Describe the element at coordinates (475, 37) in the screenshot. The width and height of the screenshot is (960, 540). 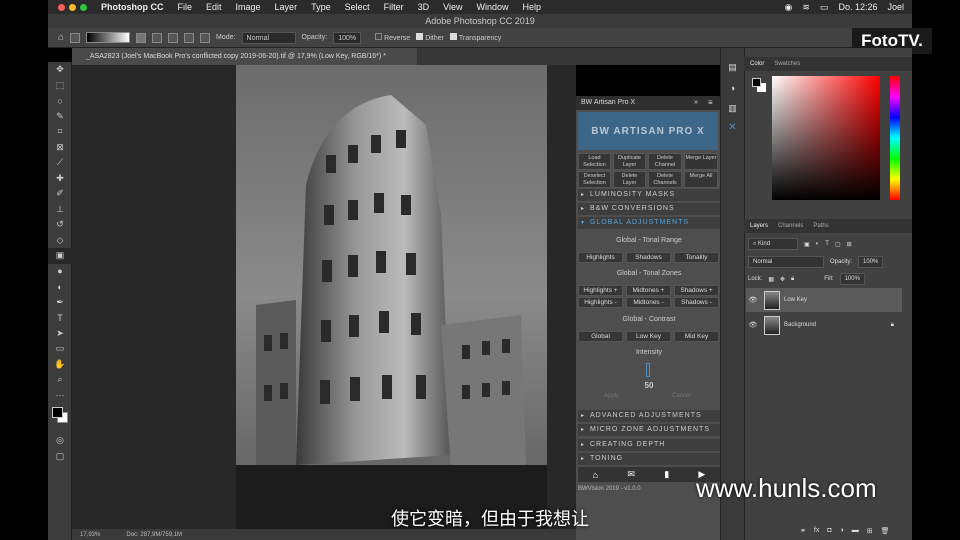
I see `transparency-checkbox: Transparency` at that location.